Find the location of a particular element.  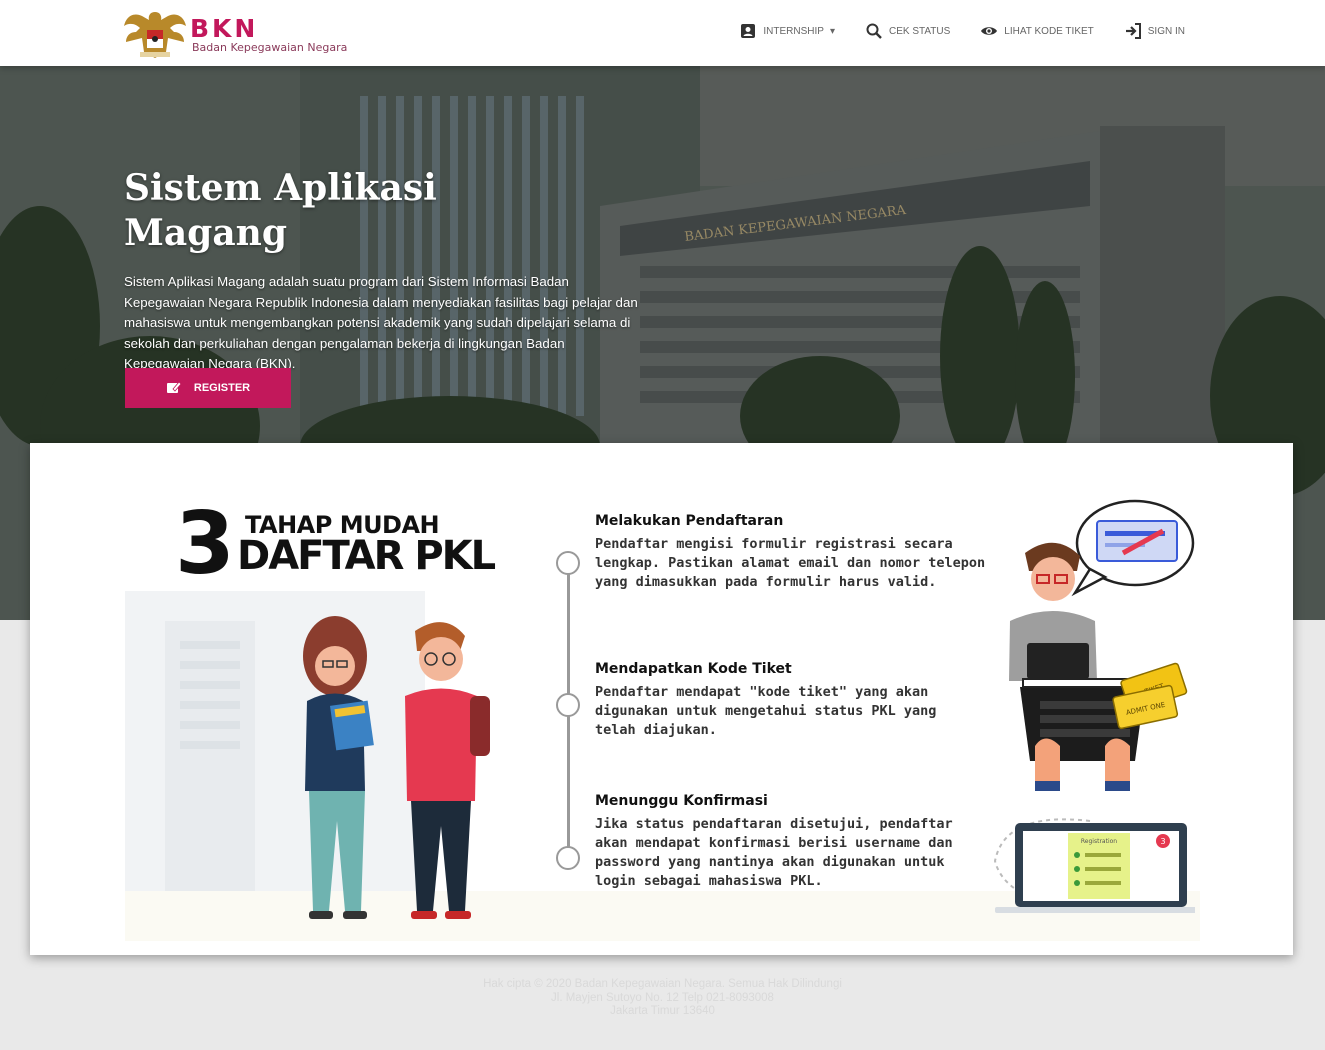

registration-illustration: TIKET ADMIT ONE Registration 3 is located at coordinates (1094, 706).